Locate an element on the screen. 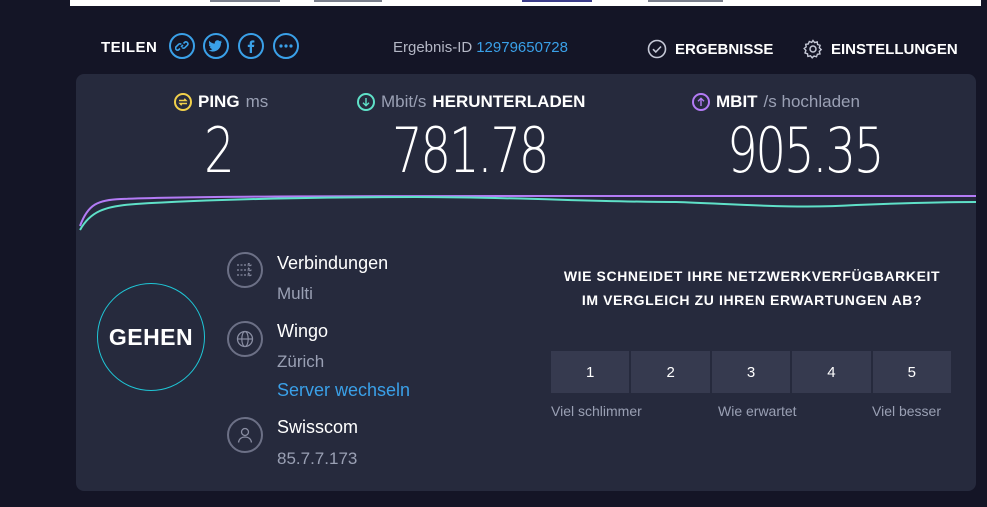  download-title: HERUNTERLADEN is located at coordinates (509, 101).